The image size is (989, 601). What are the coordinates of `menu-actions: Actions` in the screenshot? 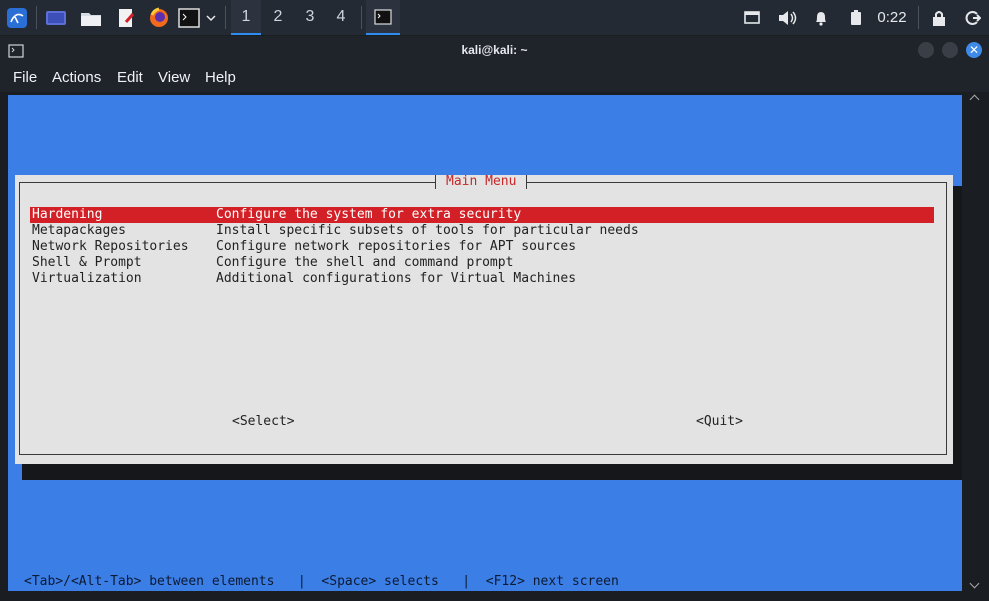 It's located at (76, 77).